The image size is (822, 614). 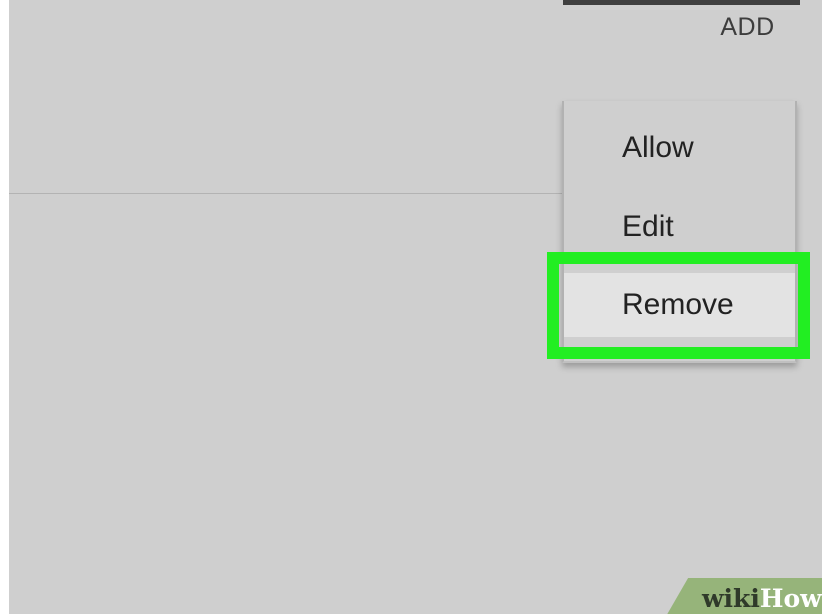 What do you see at coordinates (790, 598) in the screenshot?
I see `watermark-how: How` at bounding box center [790, 598].